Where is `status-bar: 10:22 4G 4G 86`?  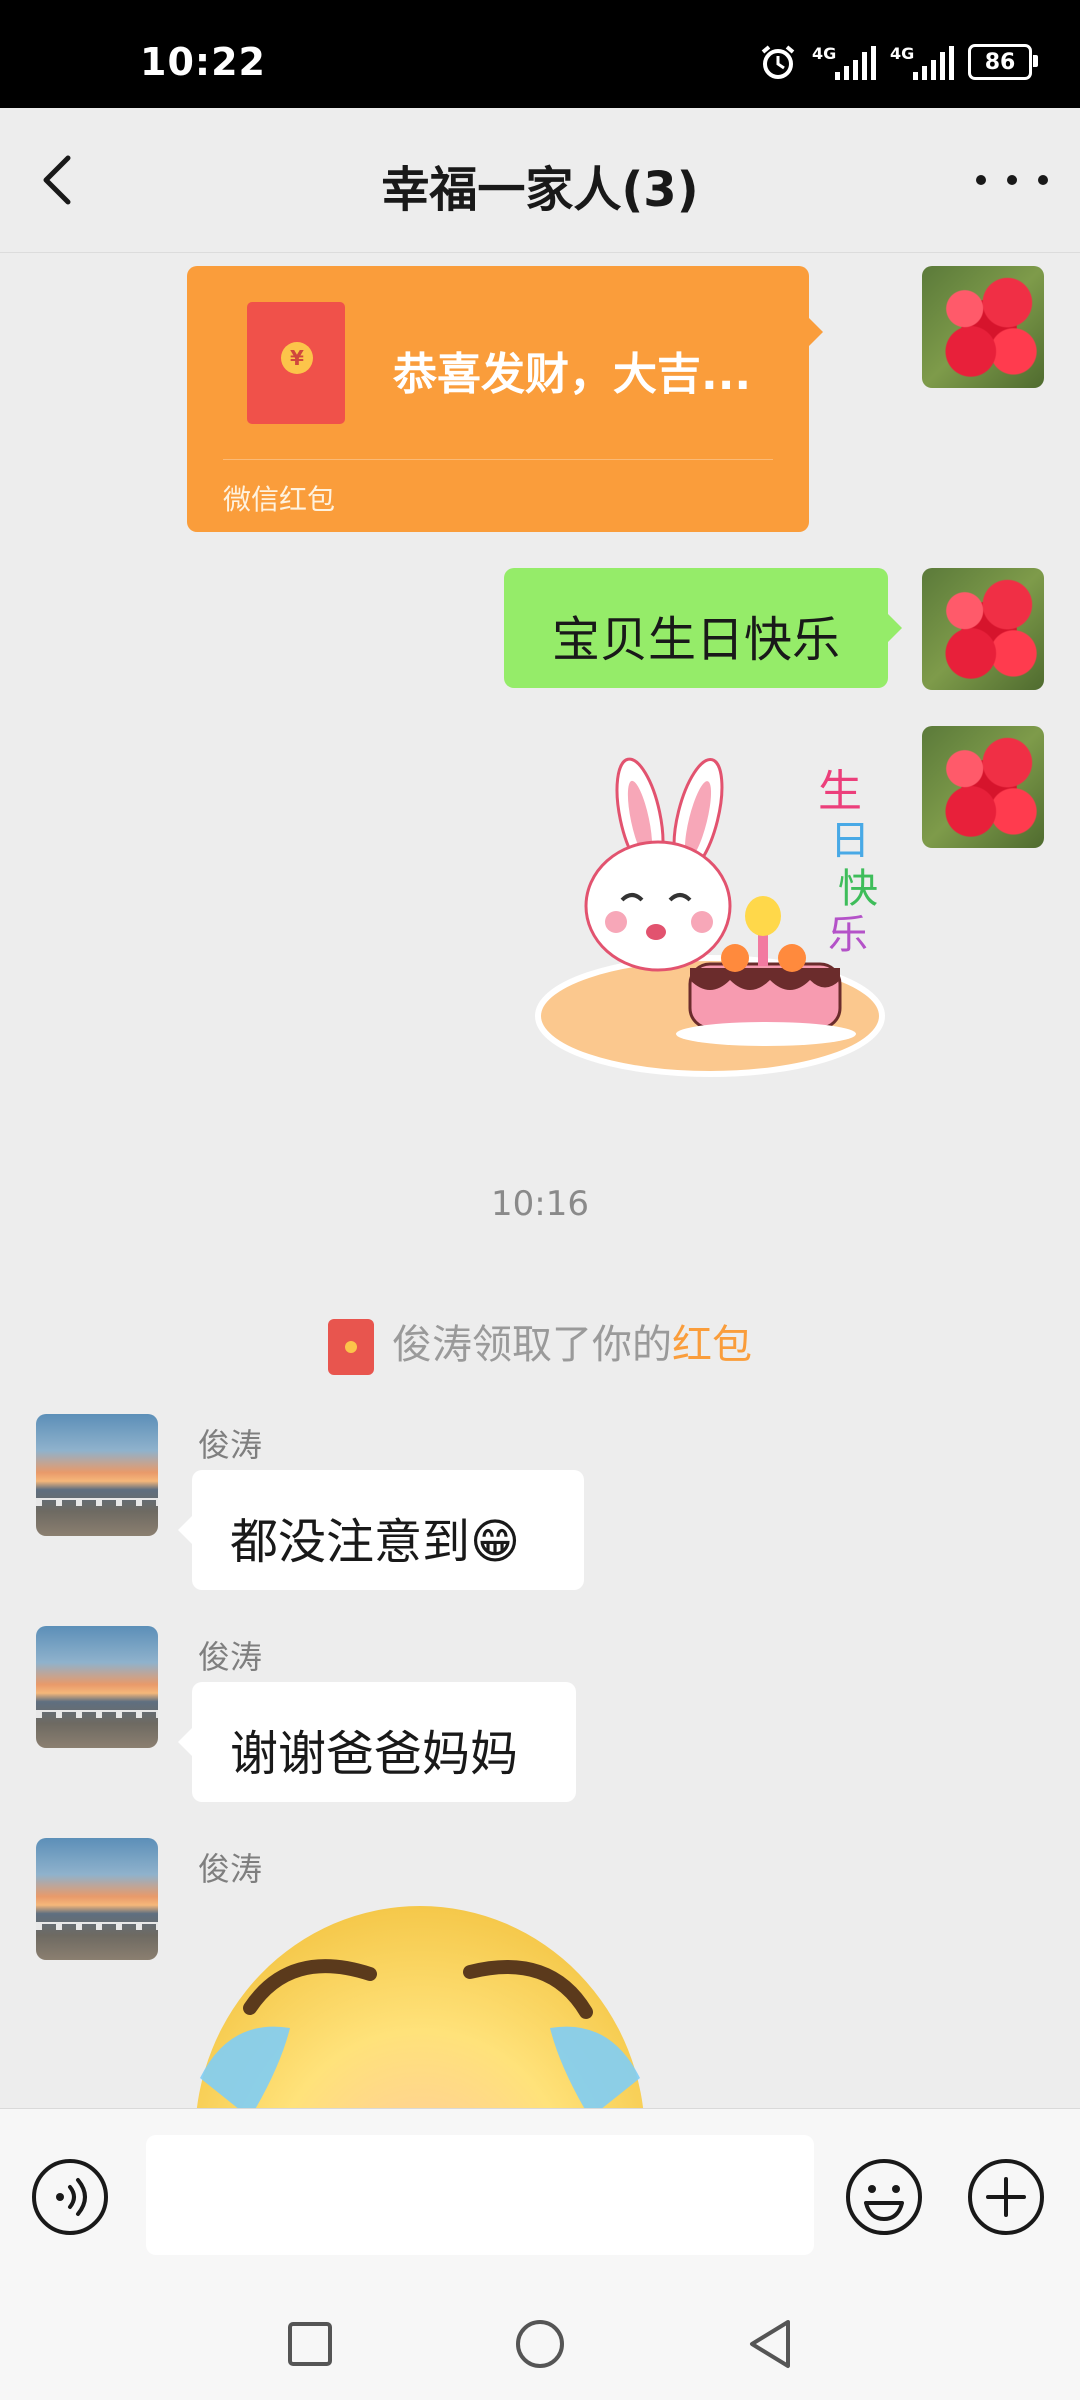 status-bar: 10:22 4G 4G 86 is located at coordinates (540, 54).